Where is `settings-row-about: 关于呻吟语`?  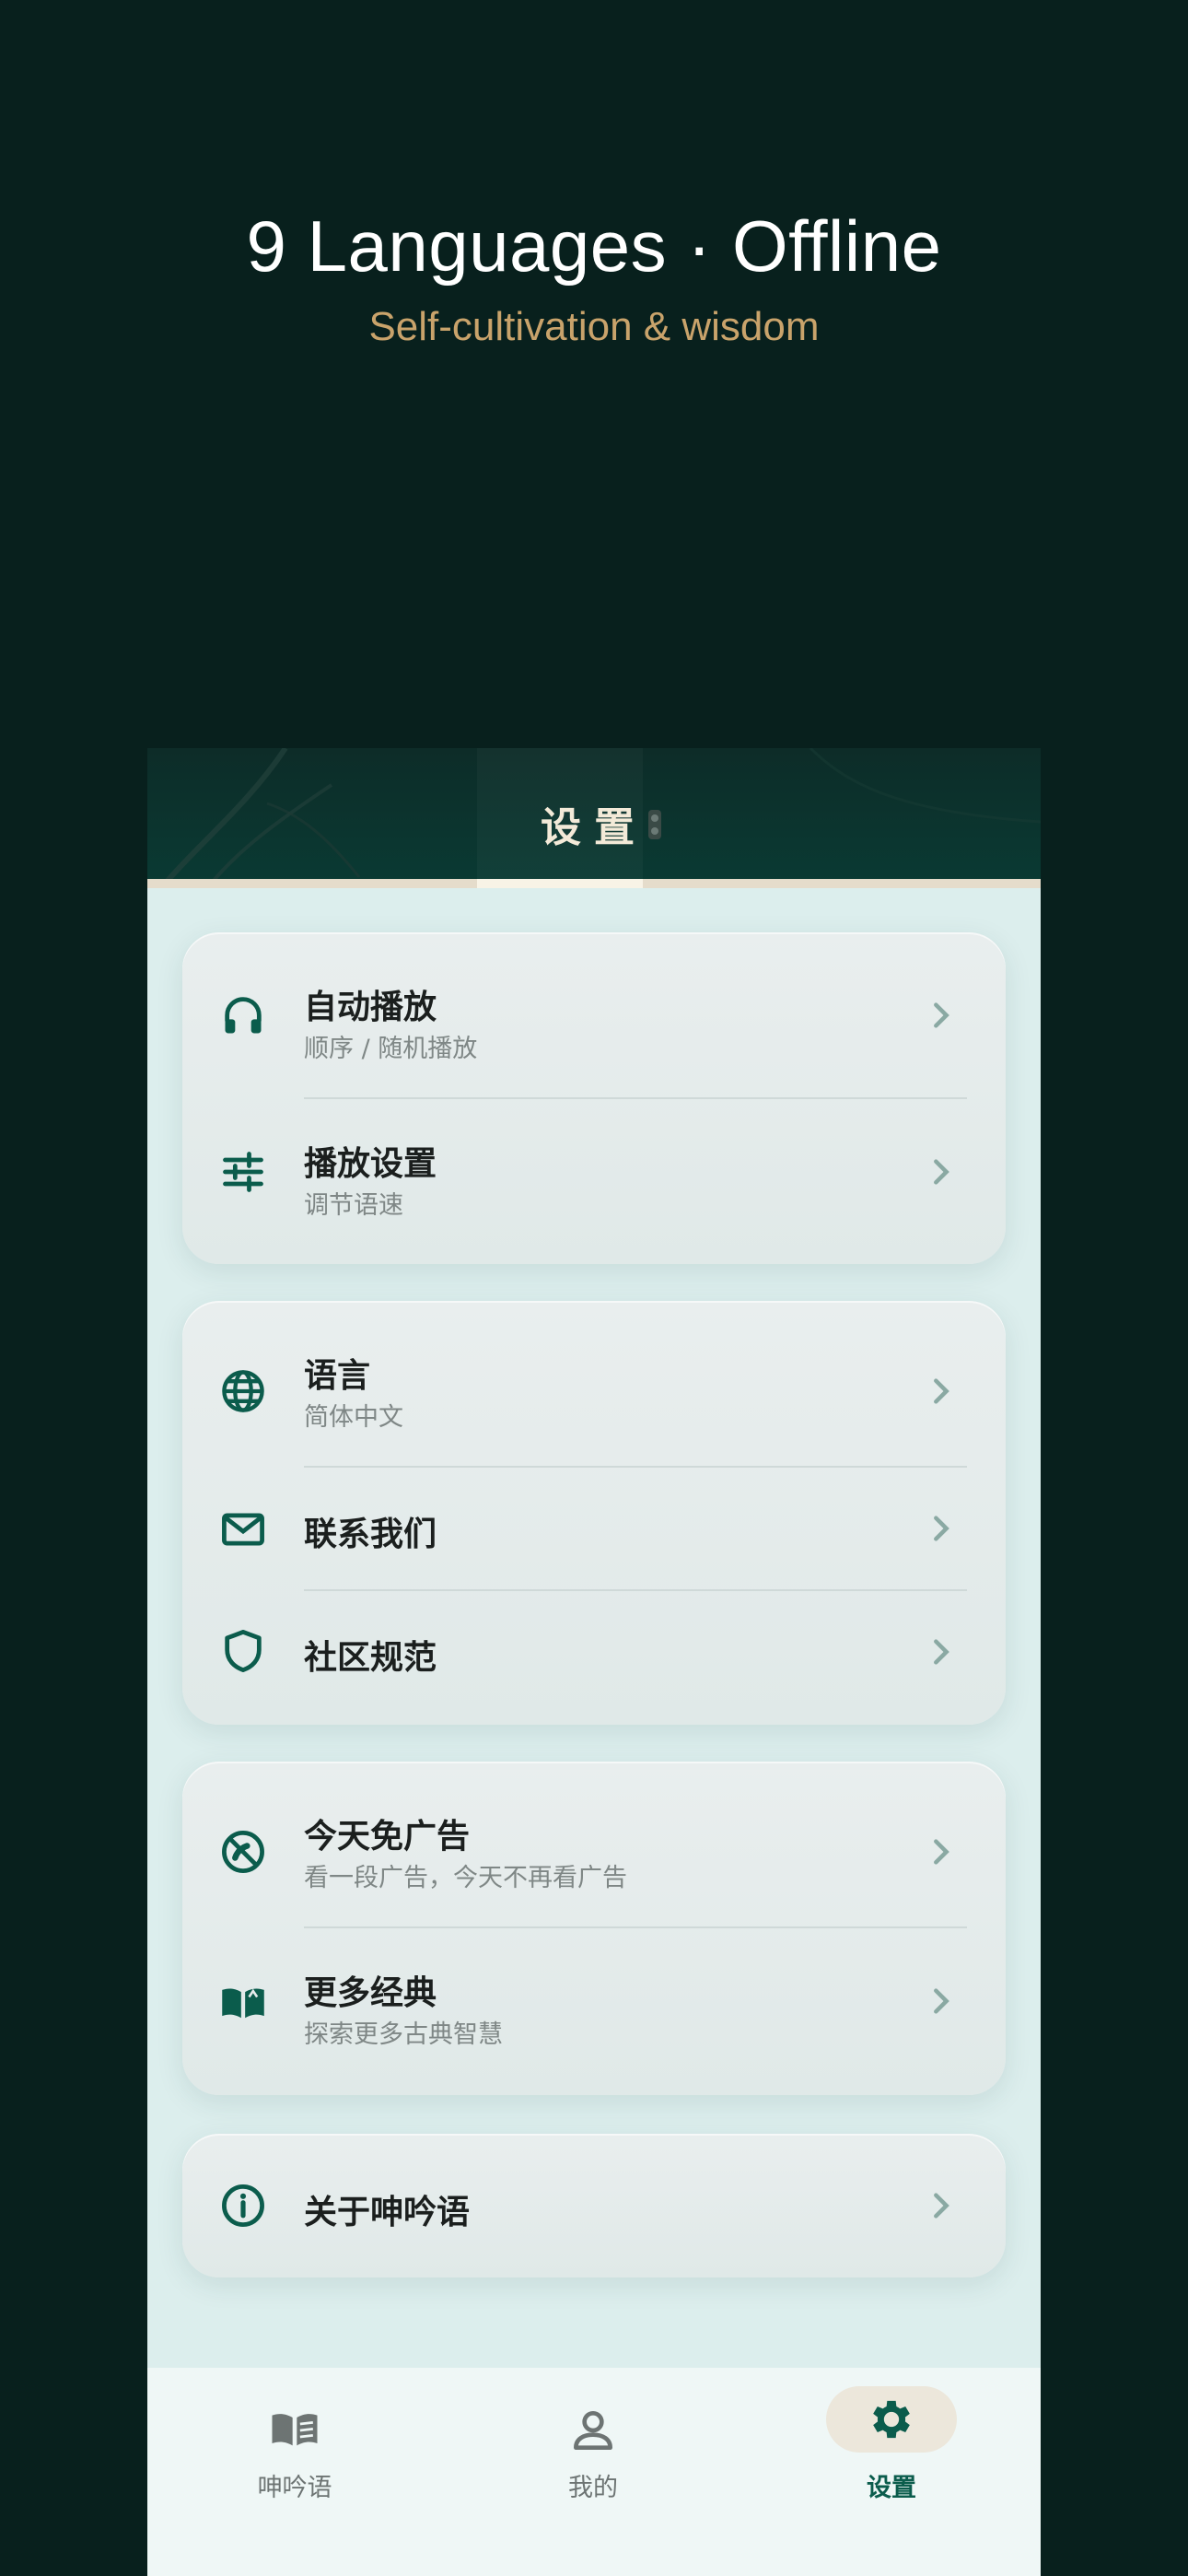
settings-row-about: 关于呻吟语 is located at coordinates (594, 2205).